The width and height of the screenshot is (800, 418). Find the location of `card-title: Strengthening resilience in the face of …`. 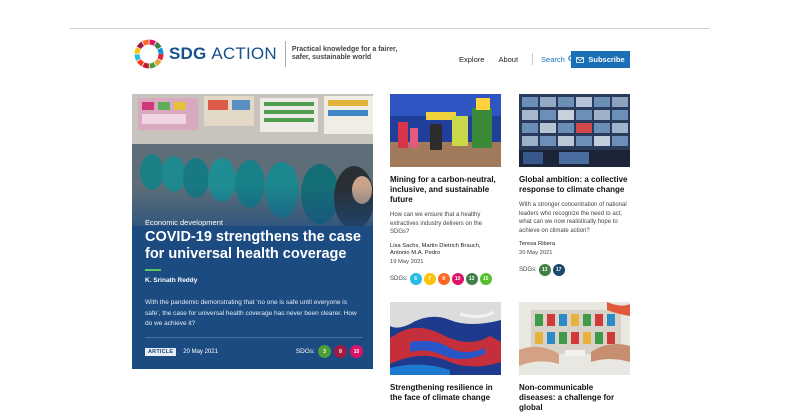

card-title: Strengthening resilience in the face of … is located at coordinates (445, 393).